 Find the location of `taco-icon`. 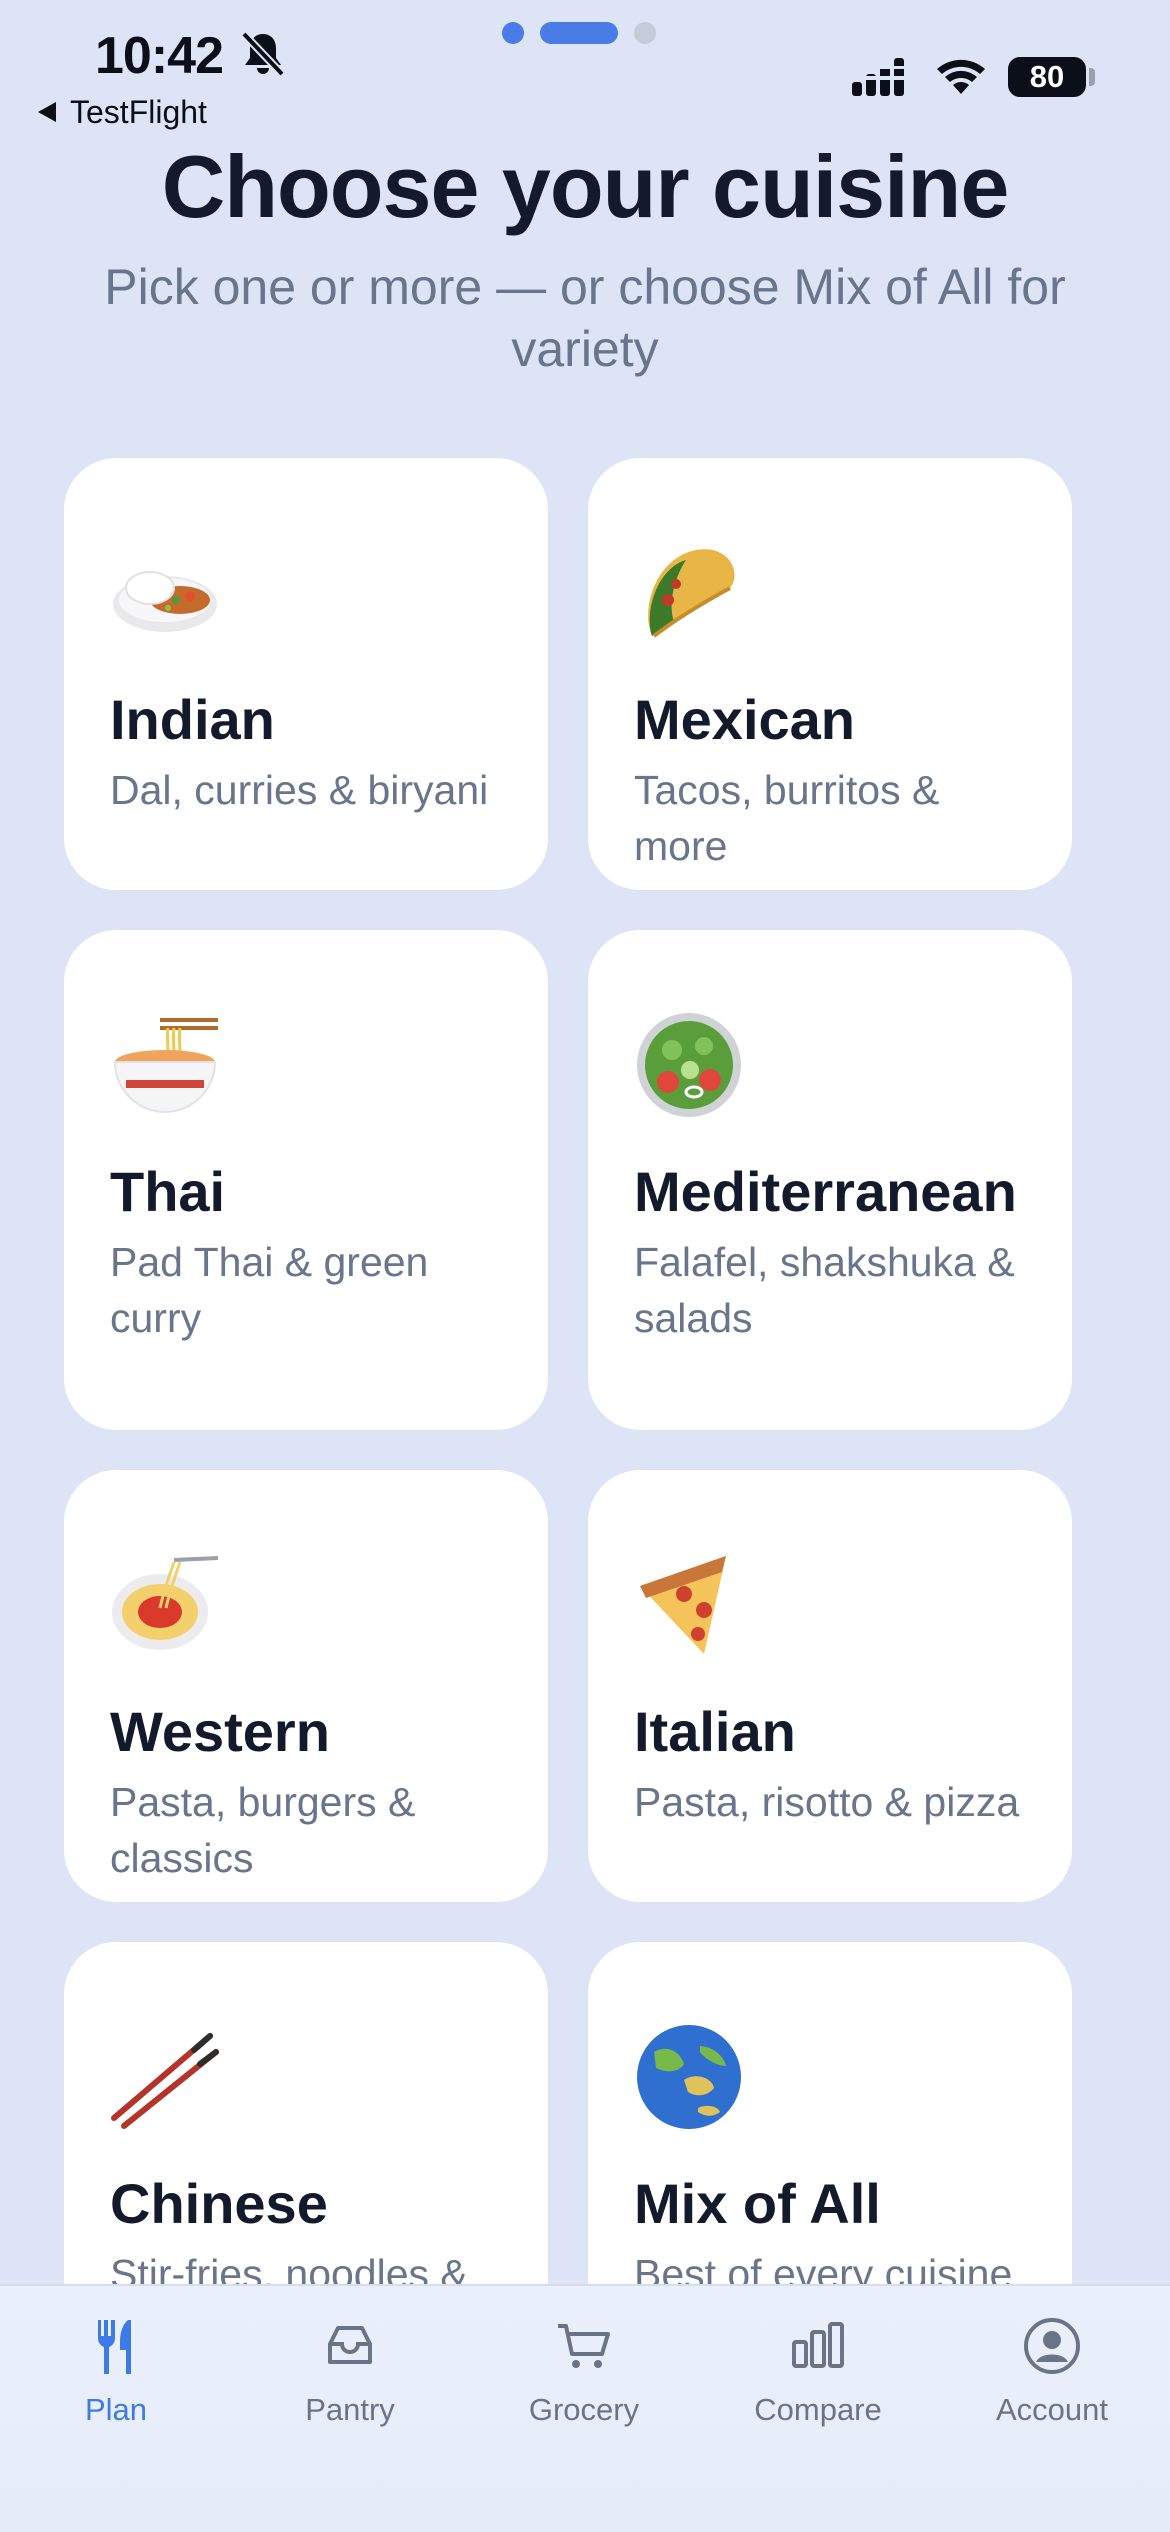

taco-icon is located at coordinates (691, 593).